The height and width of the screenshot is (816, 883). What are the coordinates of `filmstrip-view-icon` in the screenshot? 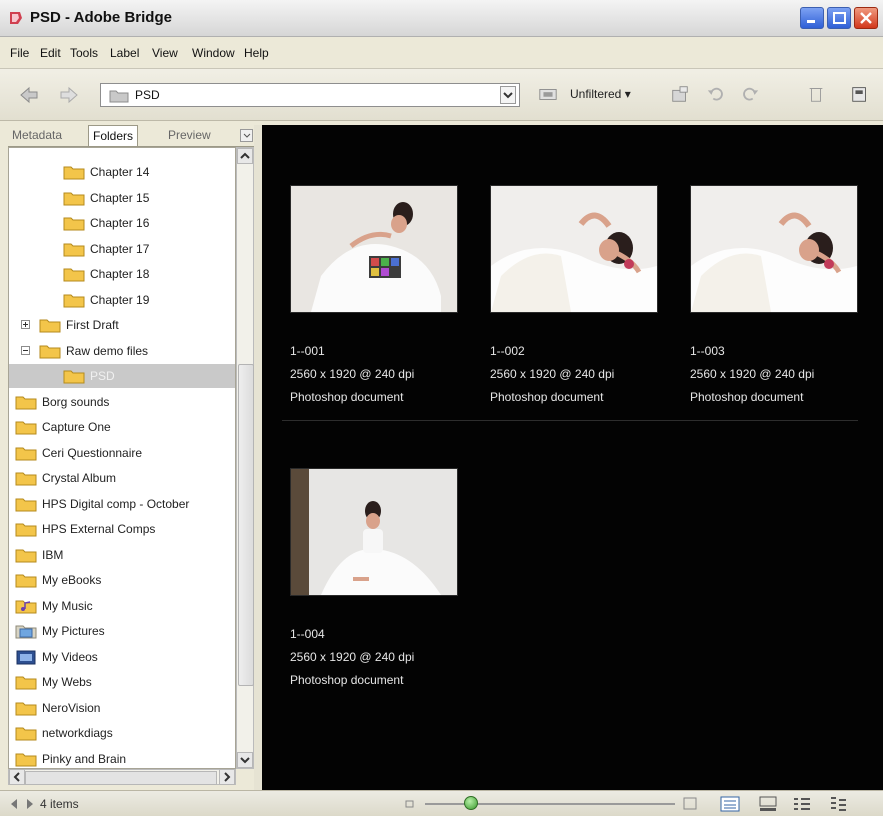 It's located at (768, 804).